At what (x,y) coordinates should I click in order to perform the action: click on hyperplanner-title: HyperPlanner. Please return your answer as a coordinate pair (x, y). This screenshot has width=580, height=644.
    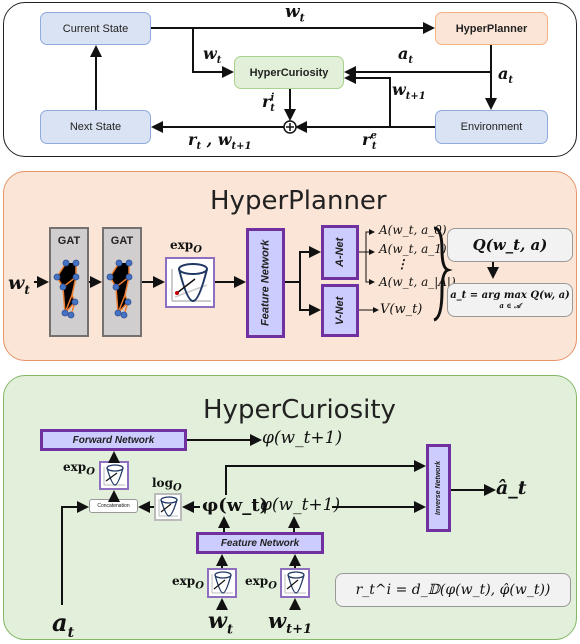
    Looking at the image, I should click on (298, 201).